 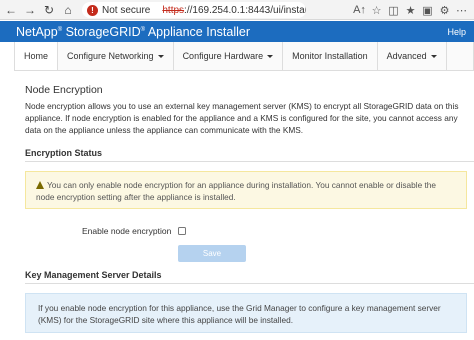 What do you see at coordinates (427, 10) in the screenshot?
I see `collections-icon: ▣` at bounding box center [427, 10].